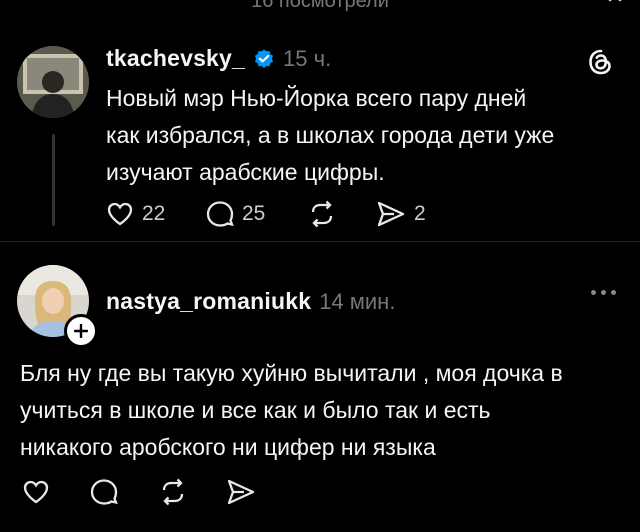  What do you see at coordinates (53, 180) in the screenshot?
I see `thread-line` at bounding box center [53, 180].